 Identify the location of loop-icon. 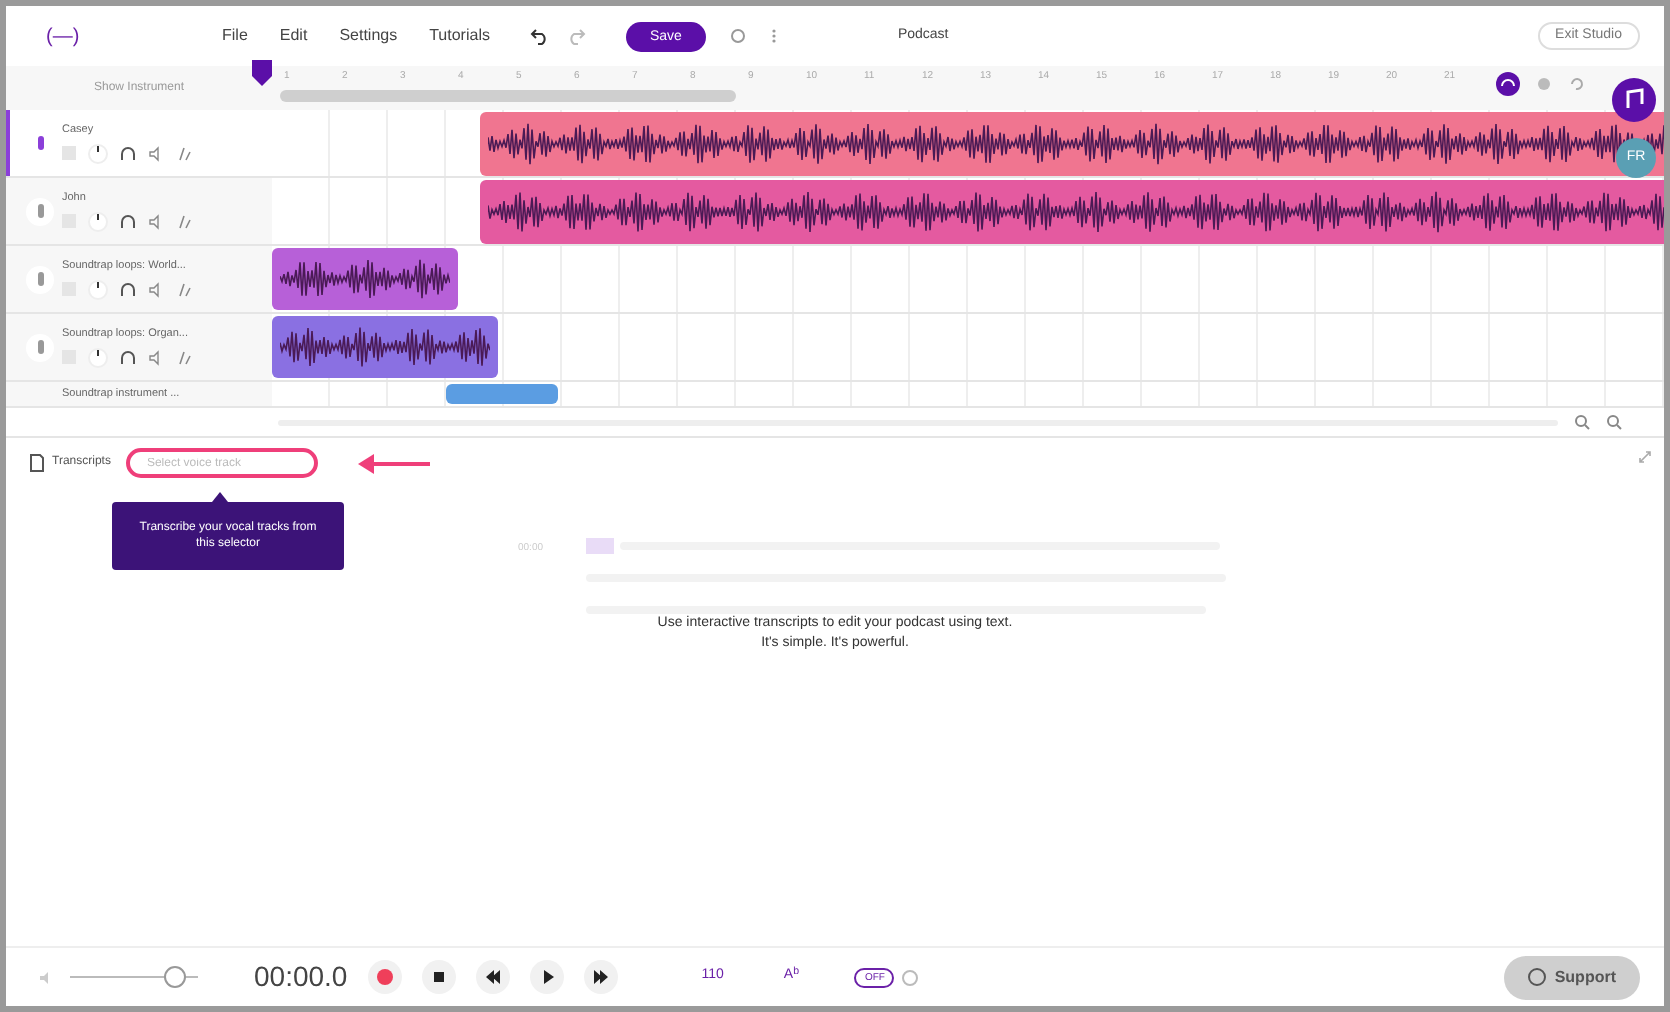
(1576, 84).